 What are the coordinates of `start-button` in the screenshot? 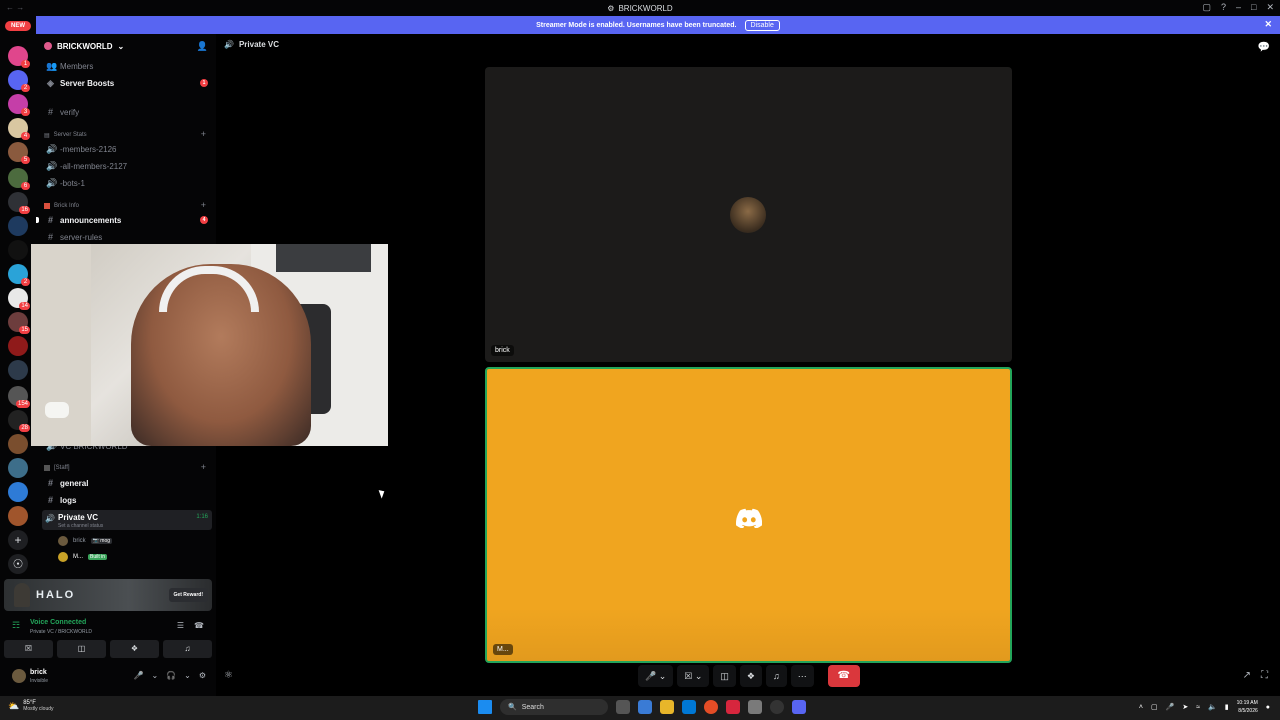 It's located at (485, 707).